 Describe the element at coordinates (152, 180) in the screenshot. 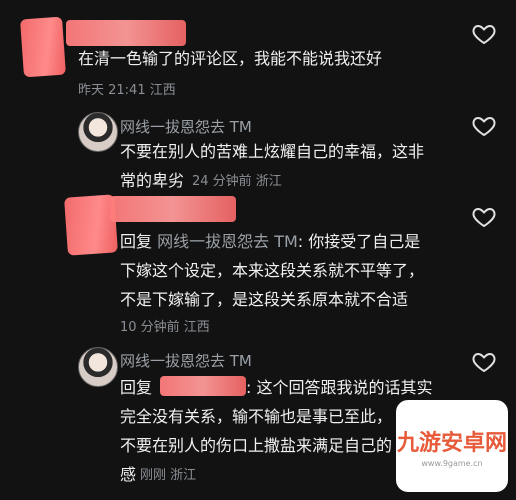

I see `comment-text-line-2: 常的卑劣` at that location.